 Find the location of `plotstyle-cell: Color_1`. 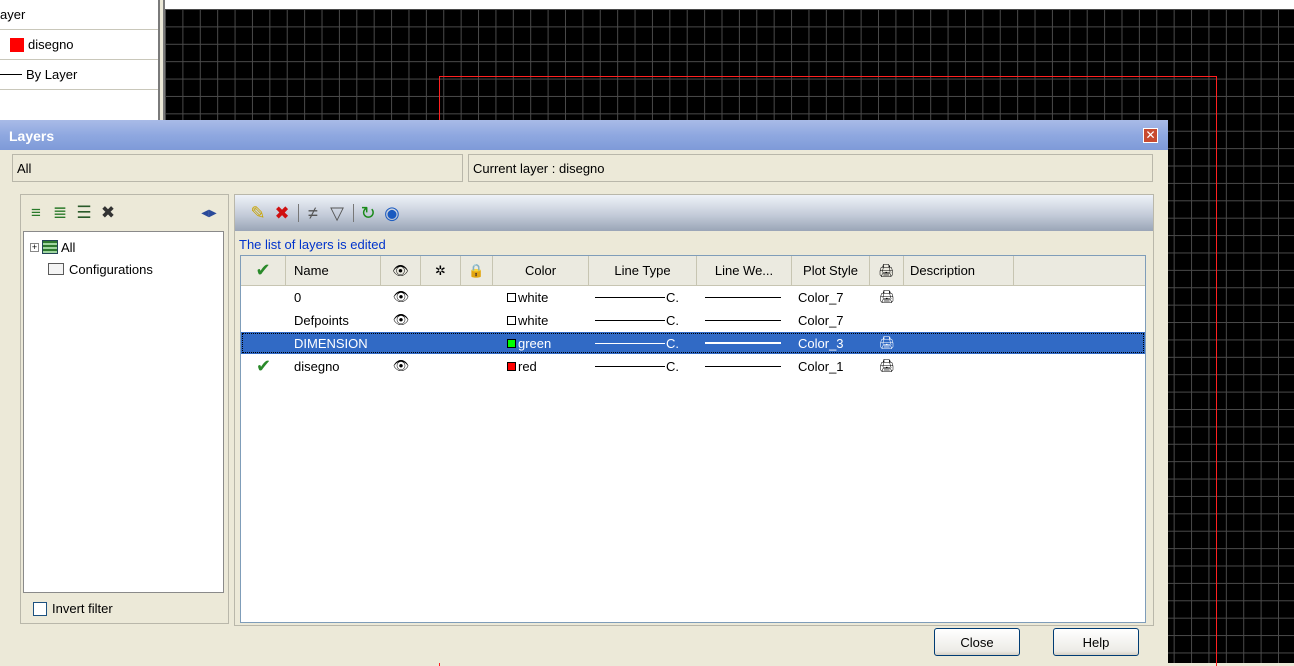

plotstyle-cell: Color_1 is located at coordinates (831, 366).